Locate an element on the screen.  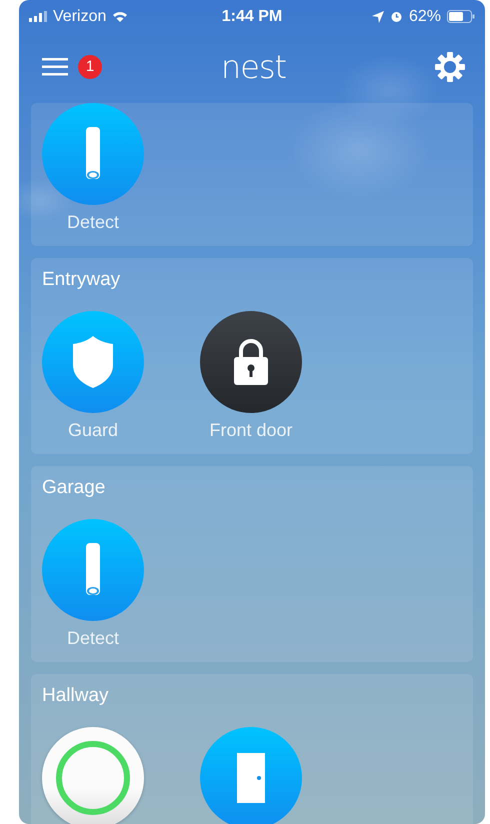
settings-button is located at coordinates (450, 67).